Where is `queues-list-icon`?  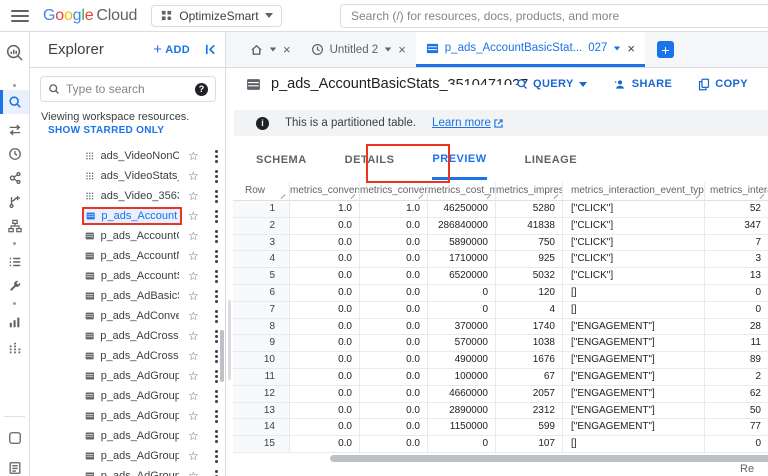
queues-list-icon is located at coordinates (14, 262).